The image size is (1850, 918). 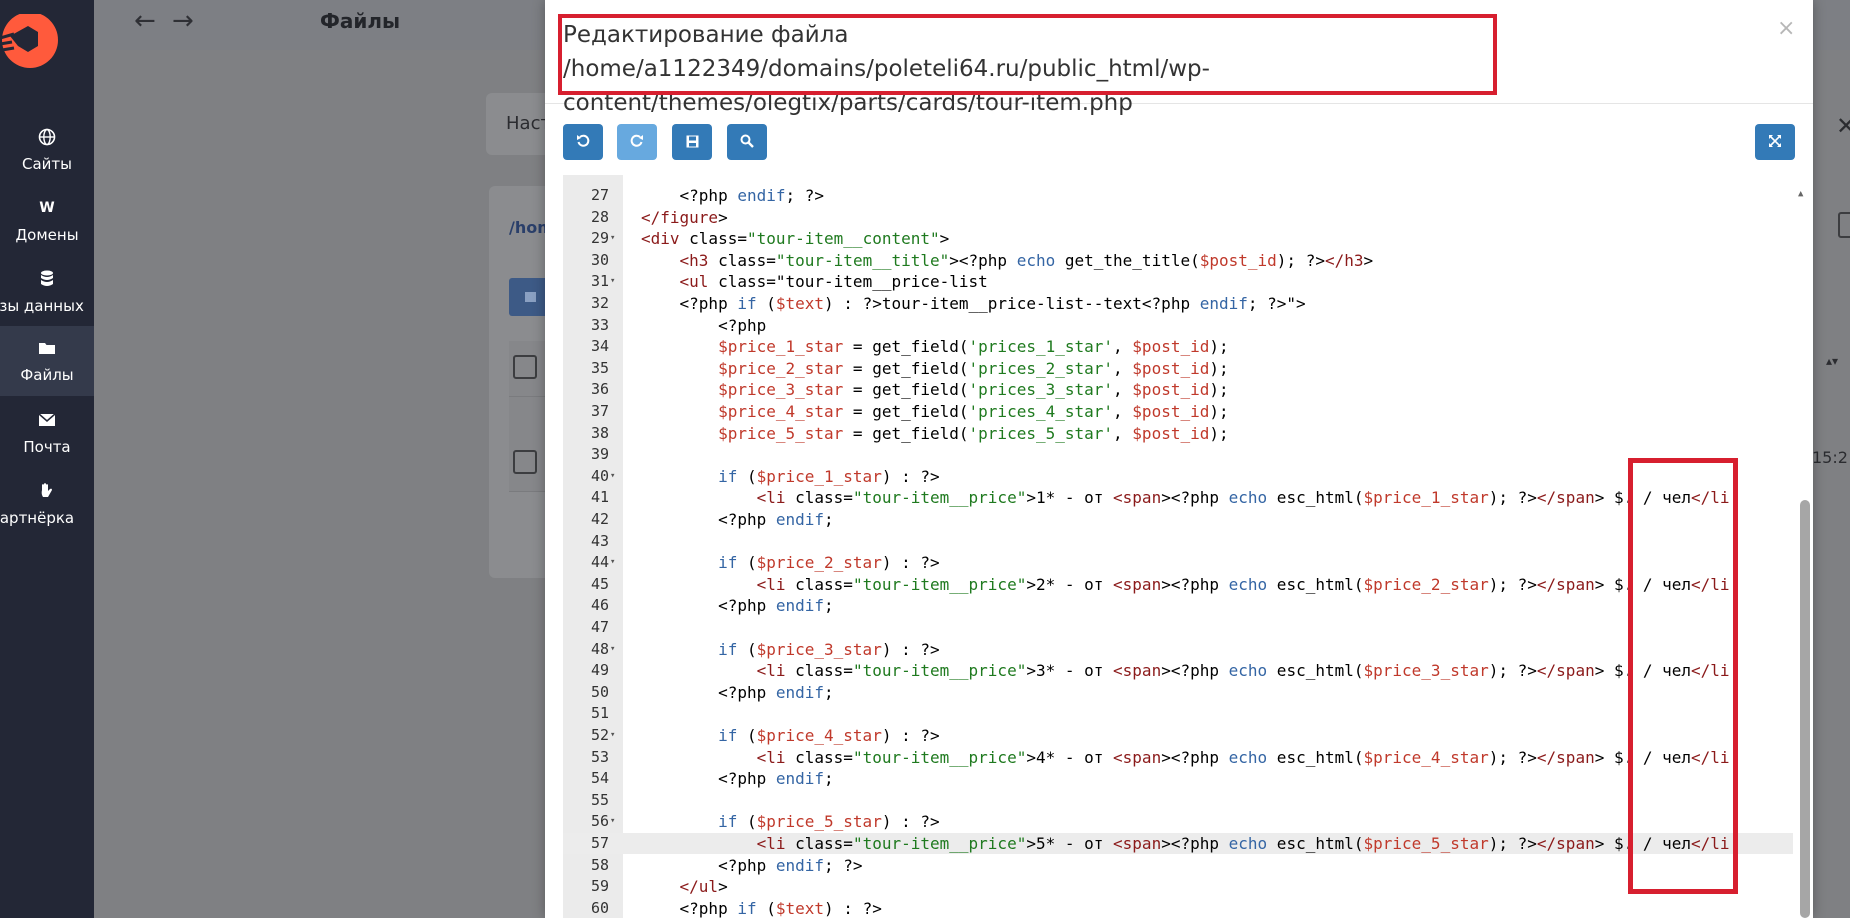 What do you see at coordinates (47, 137) in the screenshot?
I see `globe-icon` at bounding box center [47, 137].